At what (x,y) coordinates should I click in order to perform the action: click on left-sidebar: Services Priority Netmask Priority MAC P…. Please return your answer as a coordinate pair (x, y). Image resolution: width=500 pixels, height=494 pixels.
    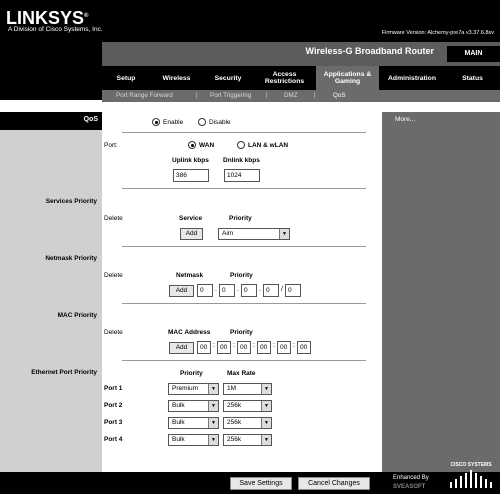
    Looking at the image, I should click on (51, 292).